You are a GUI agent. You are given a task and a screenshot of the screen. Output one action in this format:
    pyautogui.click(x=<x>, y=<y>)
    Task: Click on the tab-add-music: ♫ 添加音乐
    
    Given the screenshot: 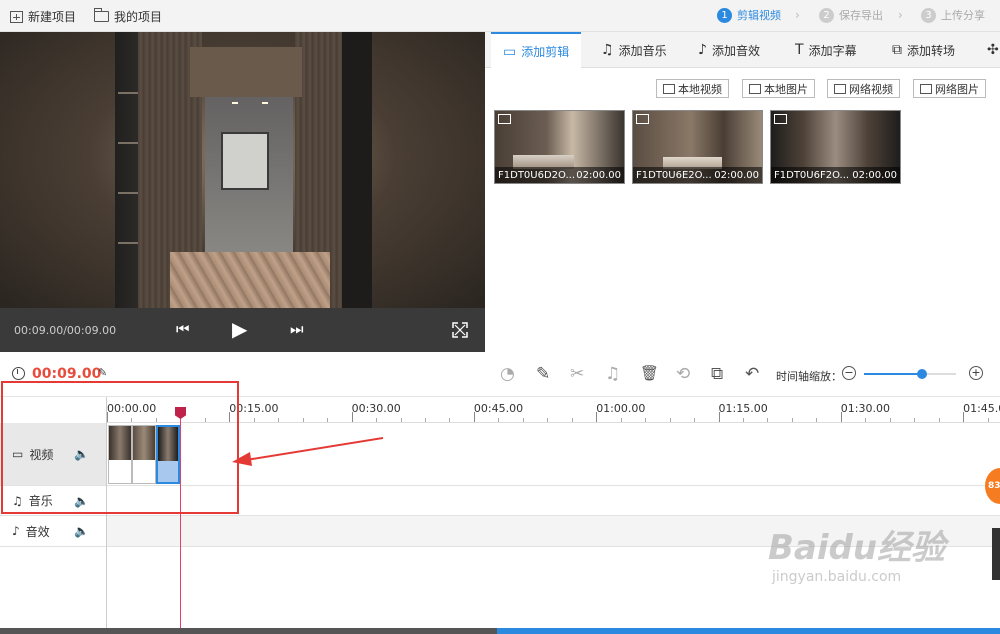 What is the action you would take?
    pyautogui.click(x=634, y=50)
    